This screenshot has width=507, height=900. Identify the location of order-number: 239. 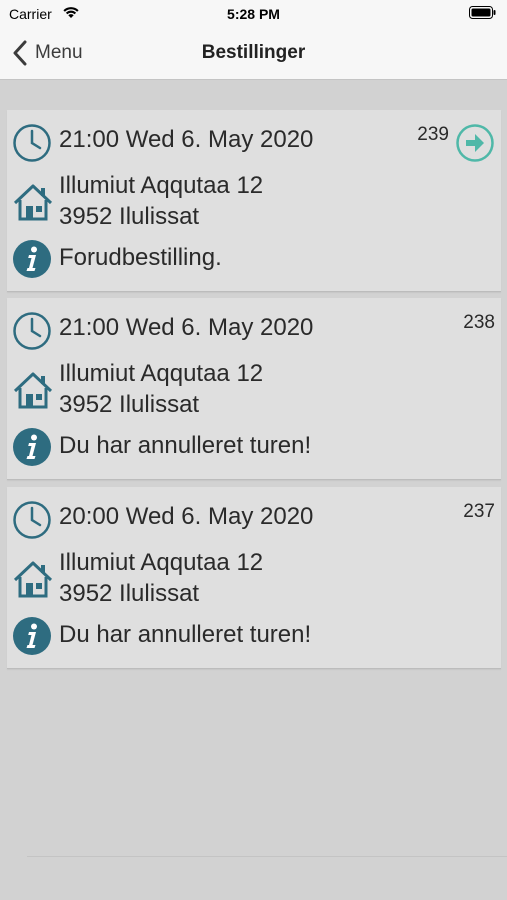
(433, 134).